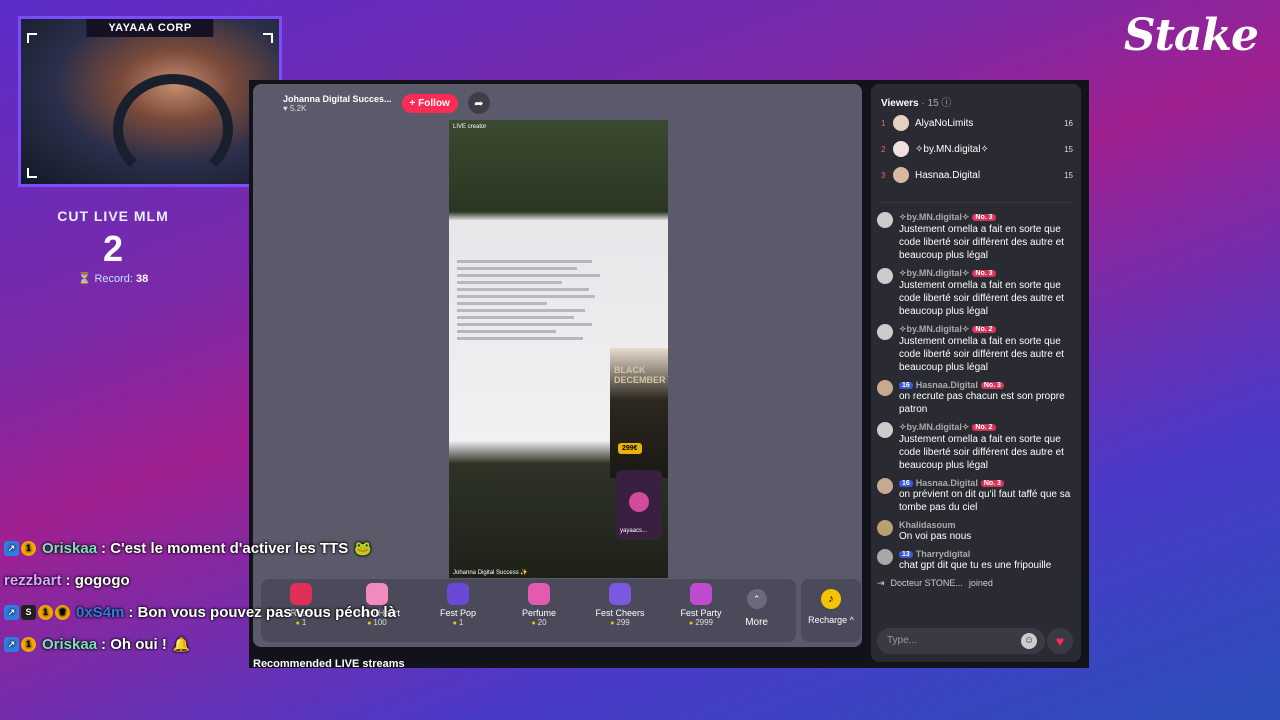 Image resolution: width=1280 pixels, height=720 pixels. I want to click on chat-username: Khalidasoum, so click(927, 525).